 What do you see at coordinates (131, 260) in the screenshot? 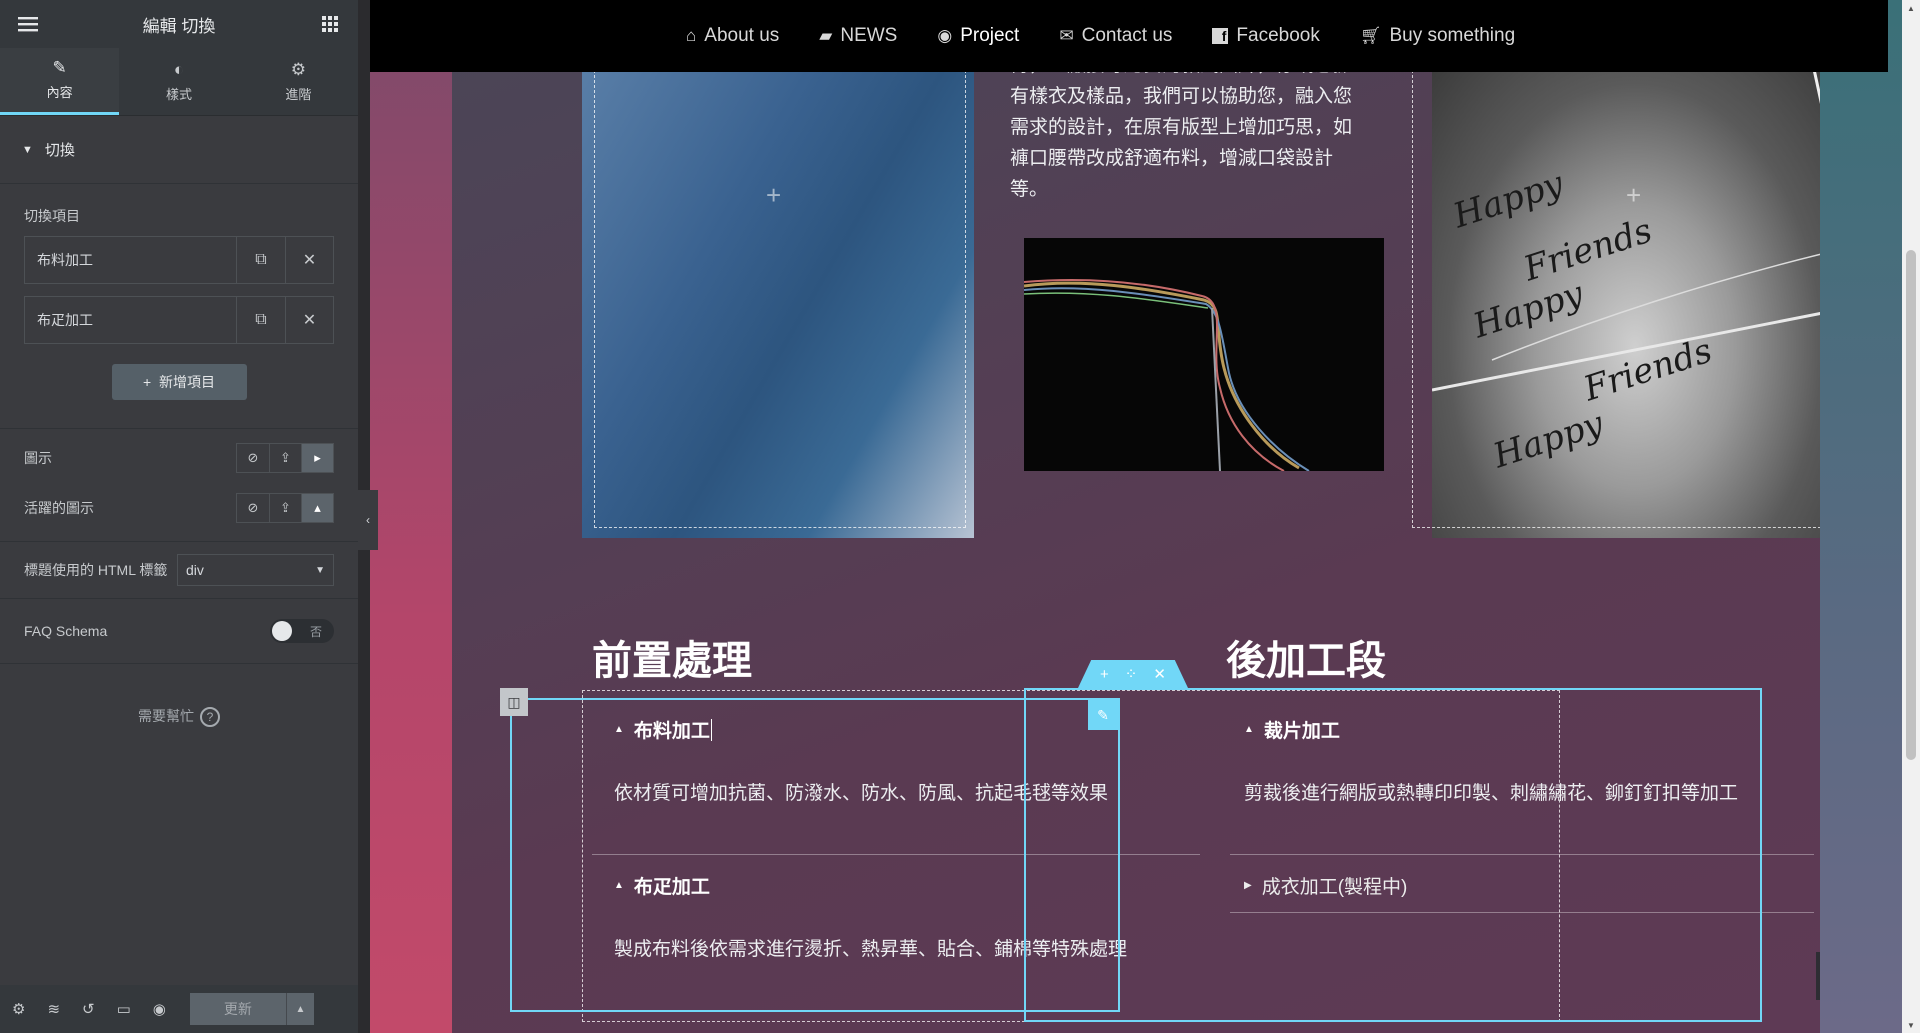
I see `repeater-item-title: 布料加工` at bounding box center [131, 260].